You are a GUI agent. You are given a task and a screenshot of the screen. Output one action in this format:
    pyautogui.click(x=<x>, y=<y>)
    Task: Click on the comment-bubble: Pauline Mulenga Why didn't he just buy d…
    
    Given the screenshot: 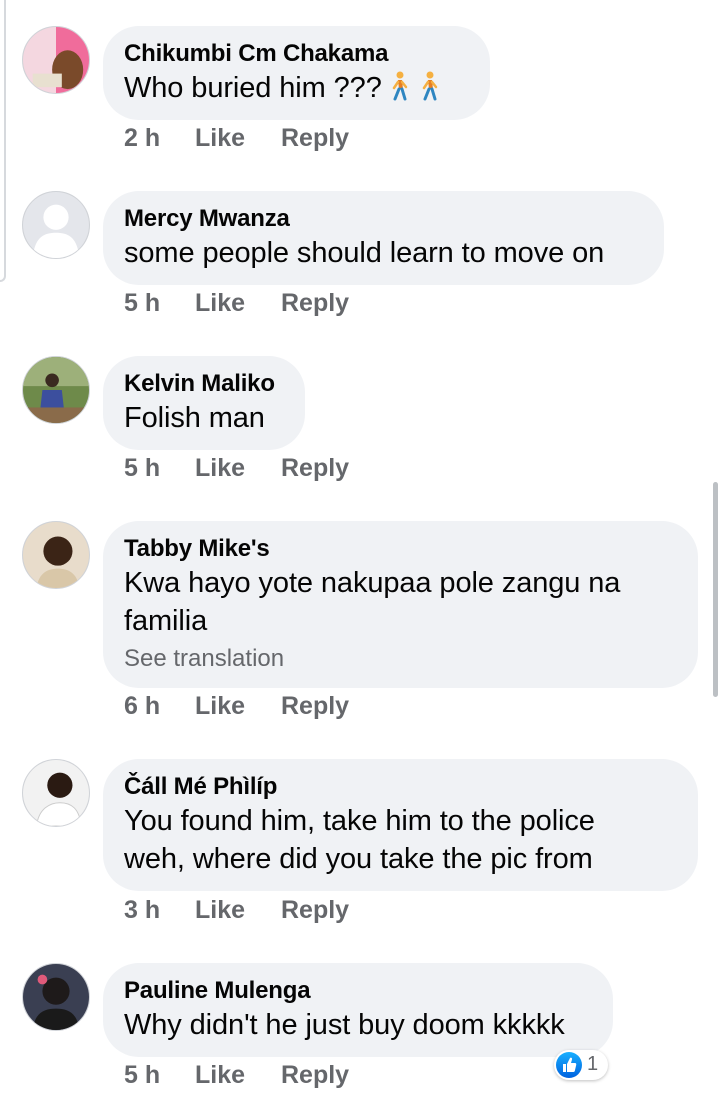 What is the action you would take?
    pyautogui.click(x=358, y=1010)
    